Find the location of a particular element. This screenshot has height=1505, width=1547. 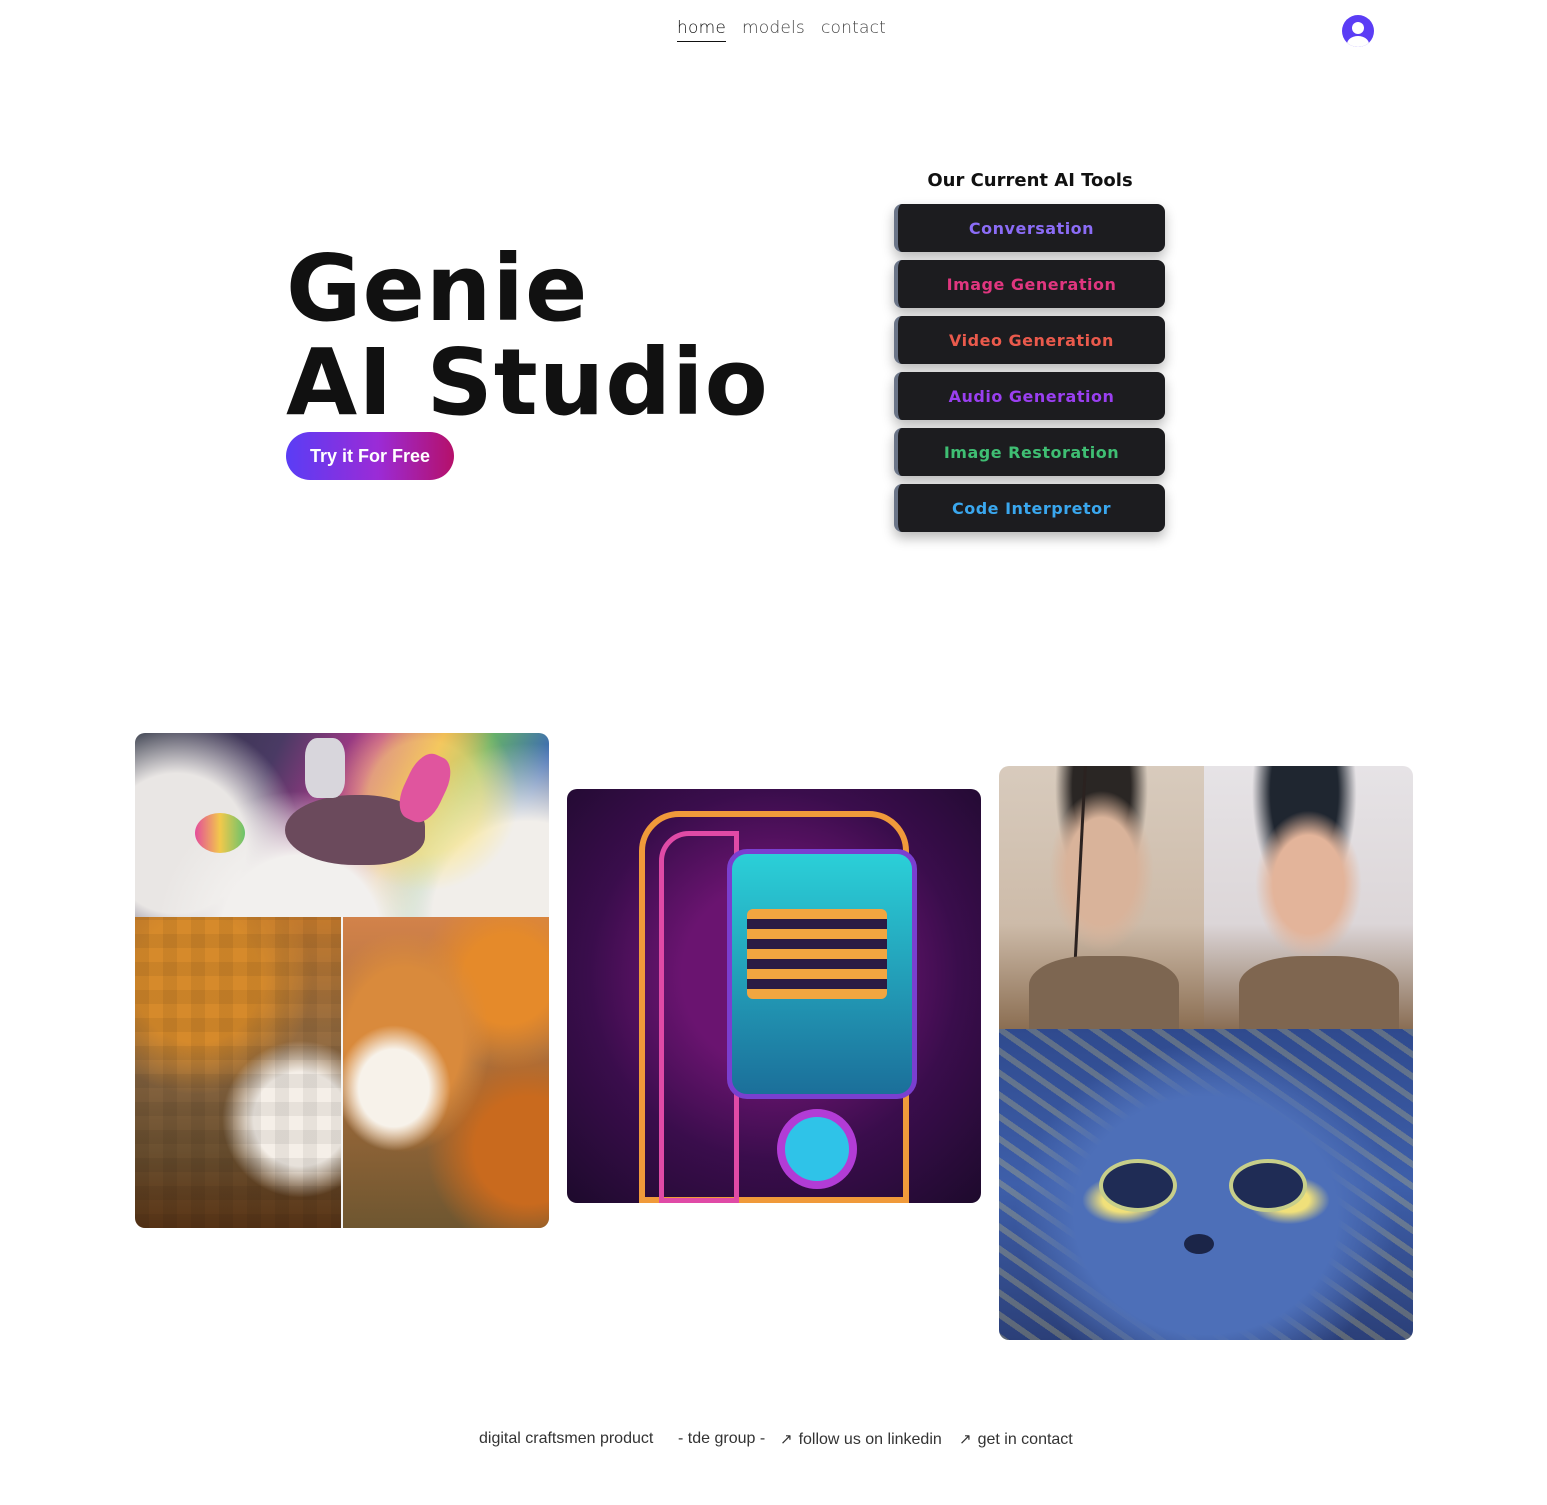

avatar-head is located at coordinates (1358, 28).